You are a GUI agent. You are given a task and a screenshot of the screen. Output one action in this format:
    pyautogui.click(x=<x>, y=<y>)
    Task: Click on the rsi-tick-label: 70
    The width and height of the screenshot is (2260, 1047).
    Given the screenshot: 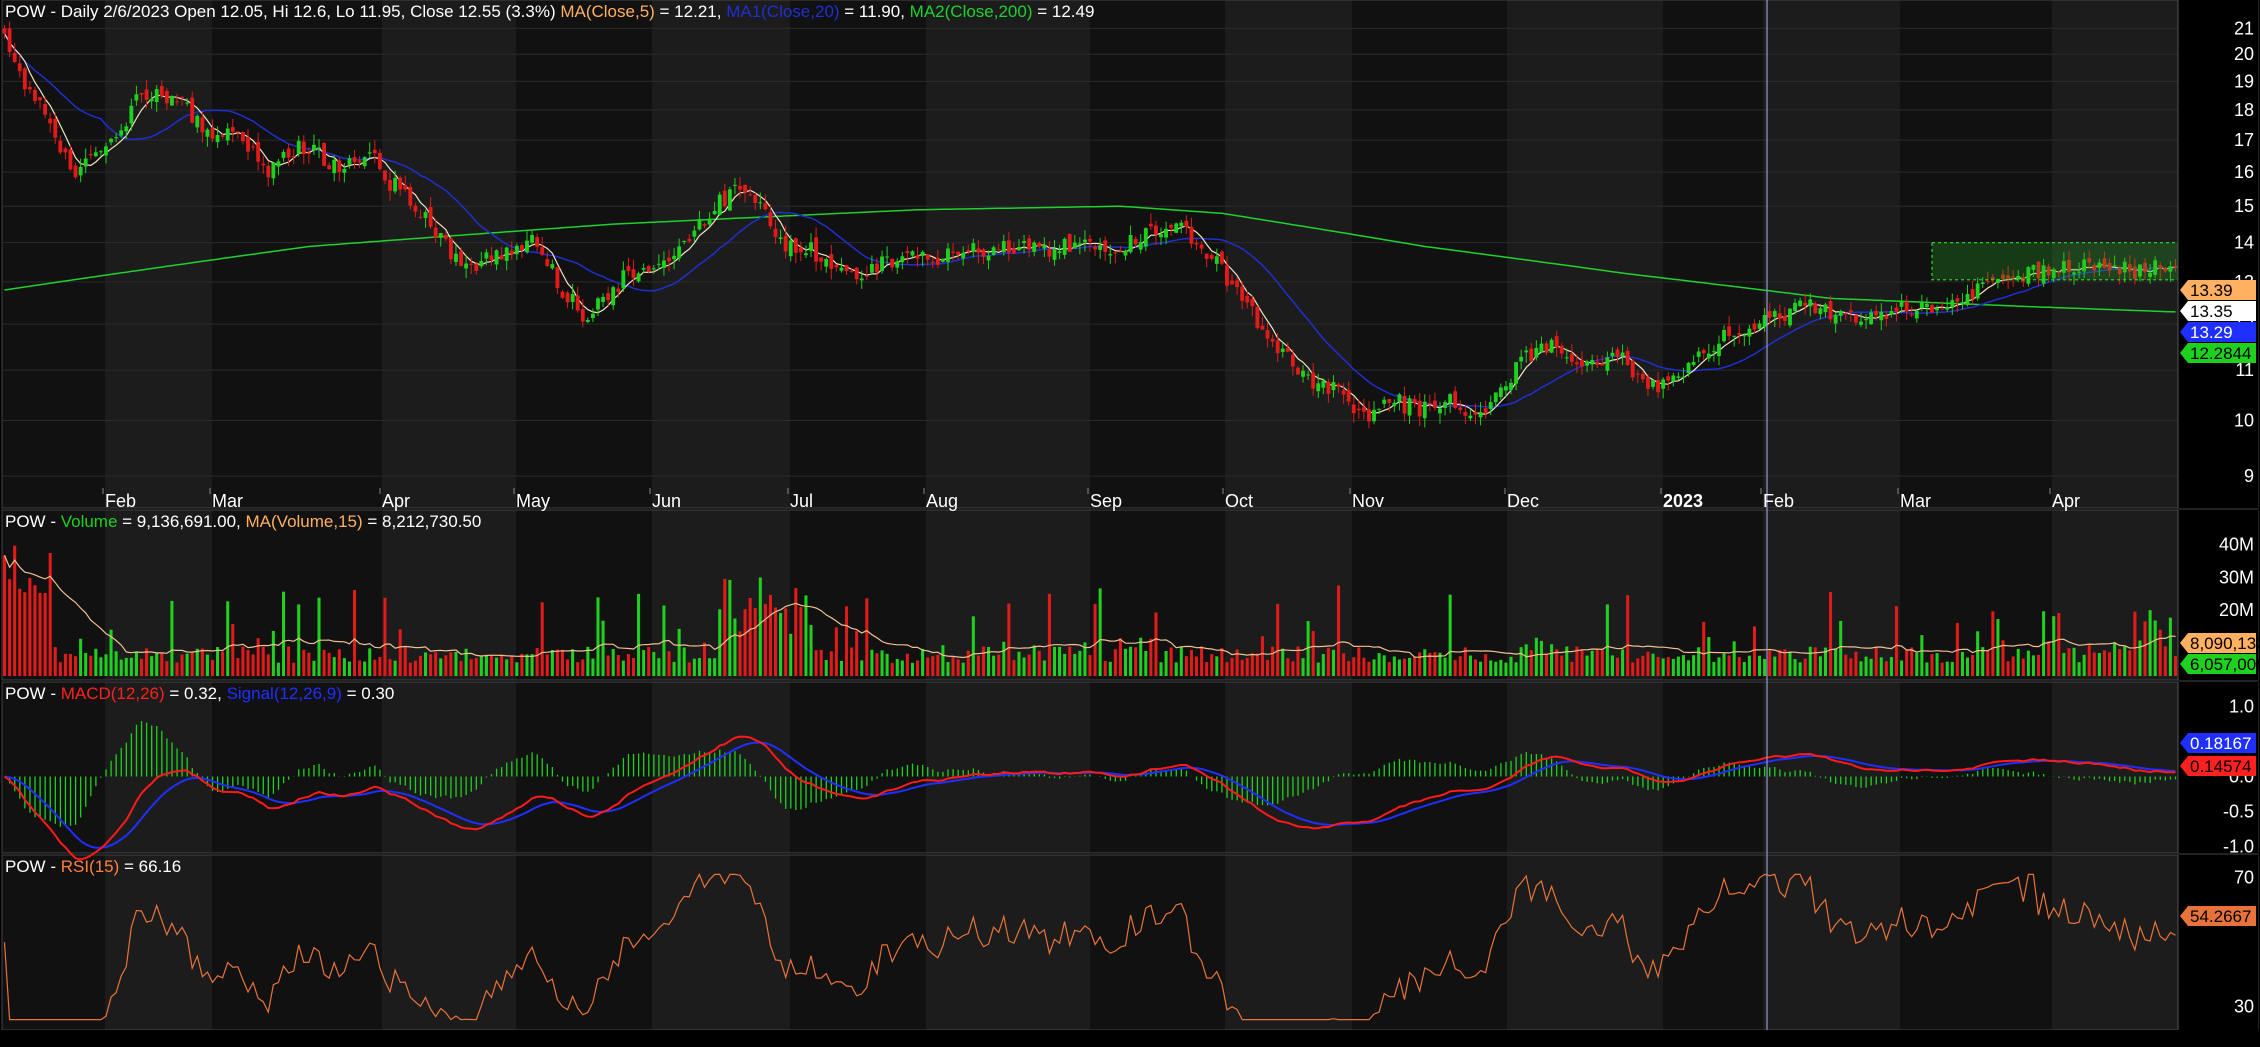 What is the action you would take?
    pyautogui.click(x=2244, y=878)
    